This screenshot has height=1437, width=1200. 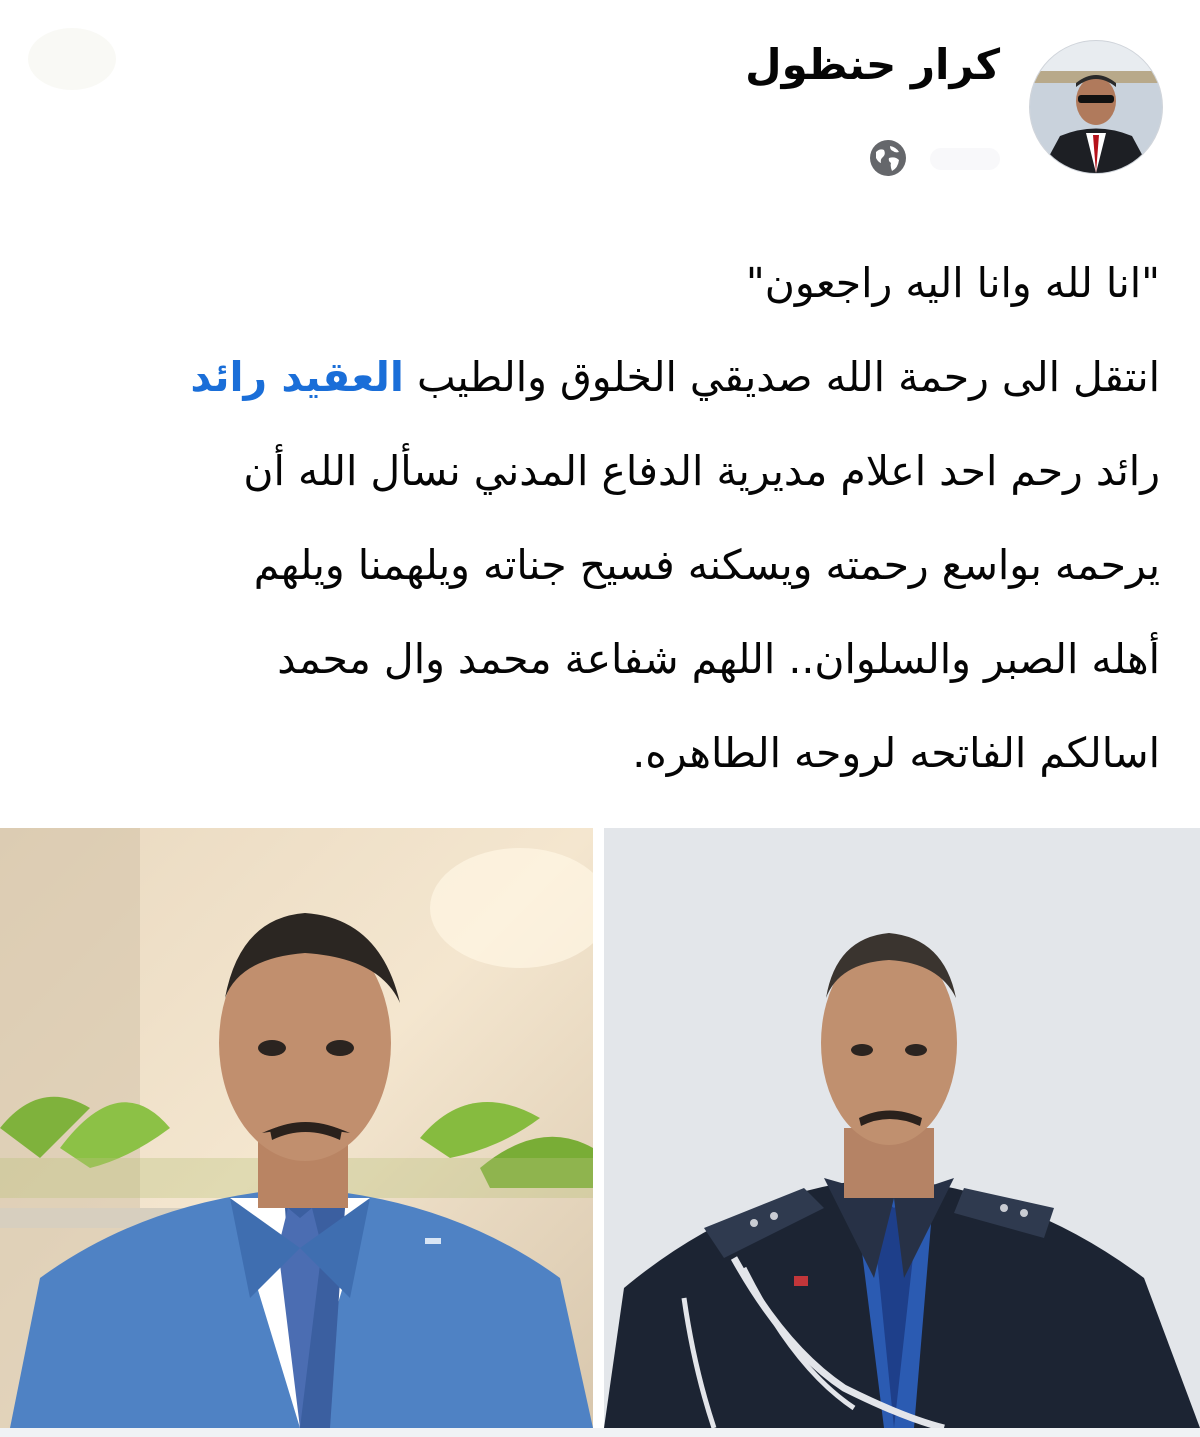 What do you see at coordinates (72, 59) in the screenshot?
I see `blurred-area` at bounding box center [72, 59].